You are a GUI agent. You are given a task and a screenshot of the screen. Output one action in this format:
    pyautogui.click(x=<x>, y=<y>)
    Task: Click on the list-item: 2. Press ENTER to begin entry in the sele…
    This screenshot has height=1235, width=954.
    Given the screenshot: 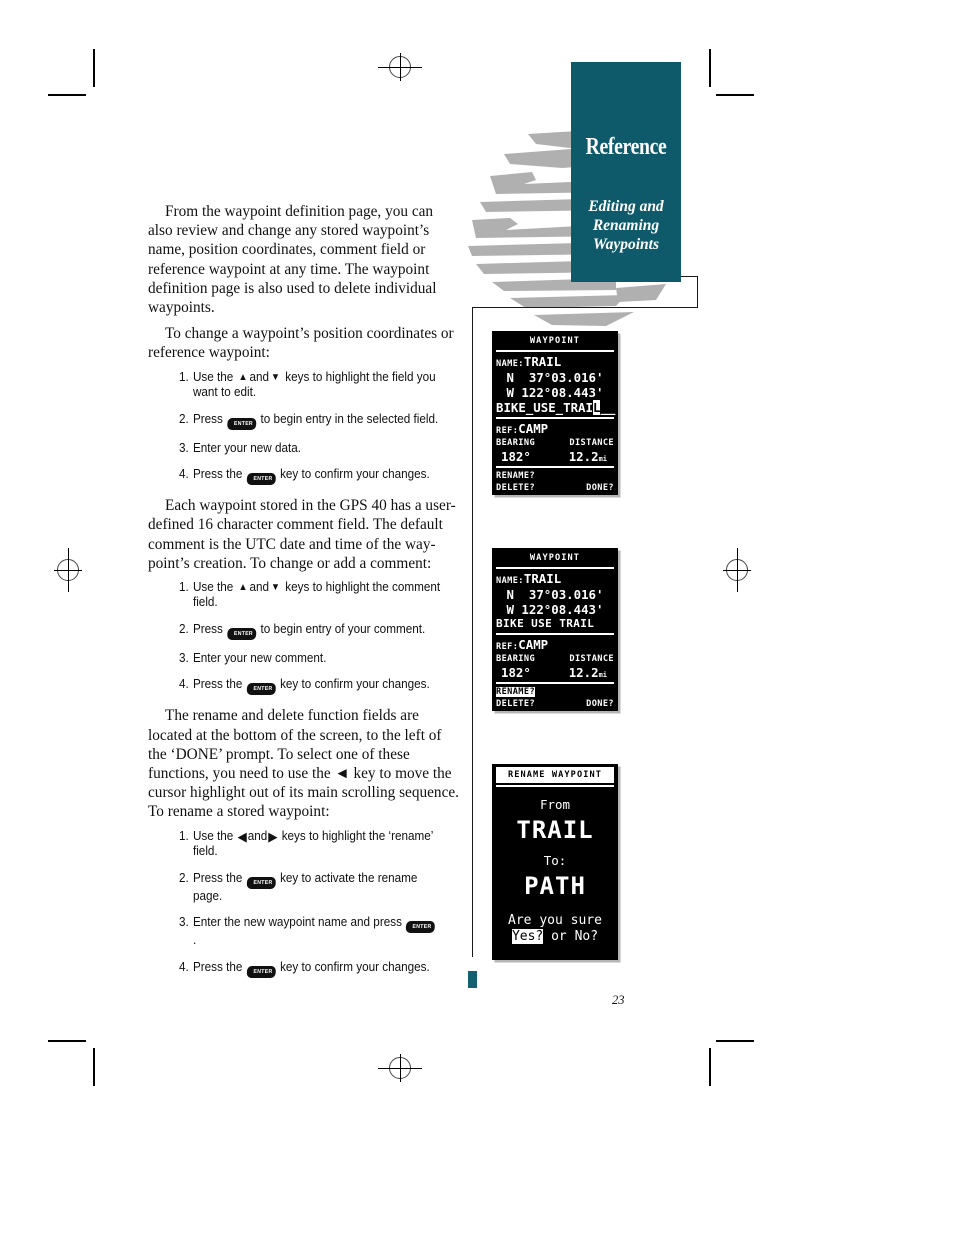 What is the action you would take?
    pyautogui.click(x=309, y=421)
    